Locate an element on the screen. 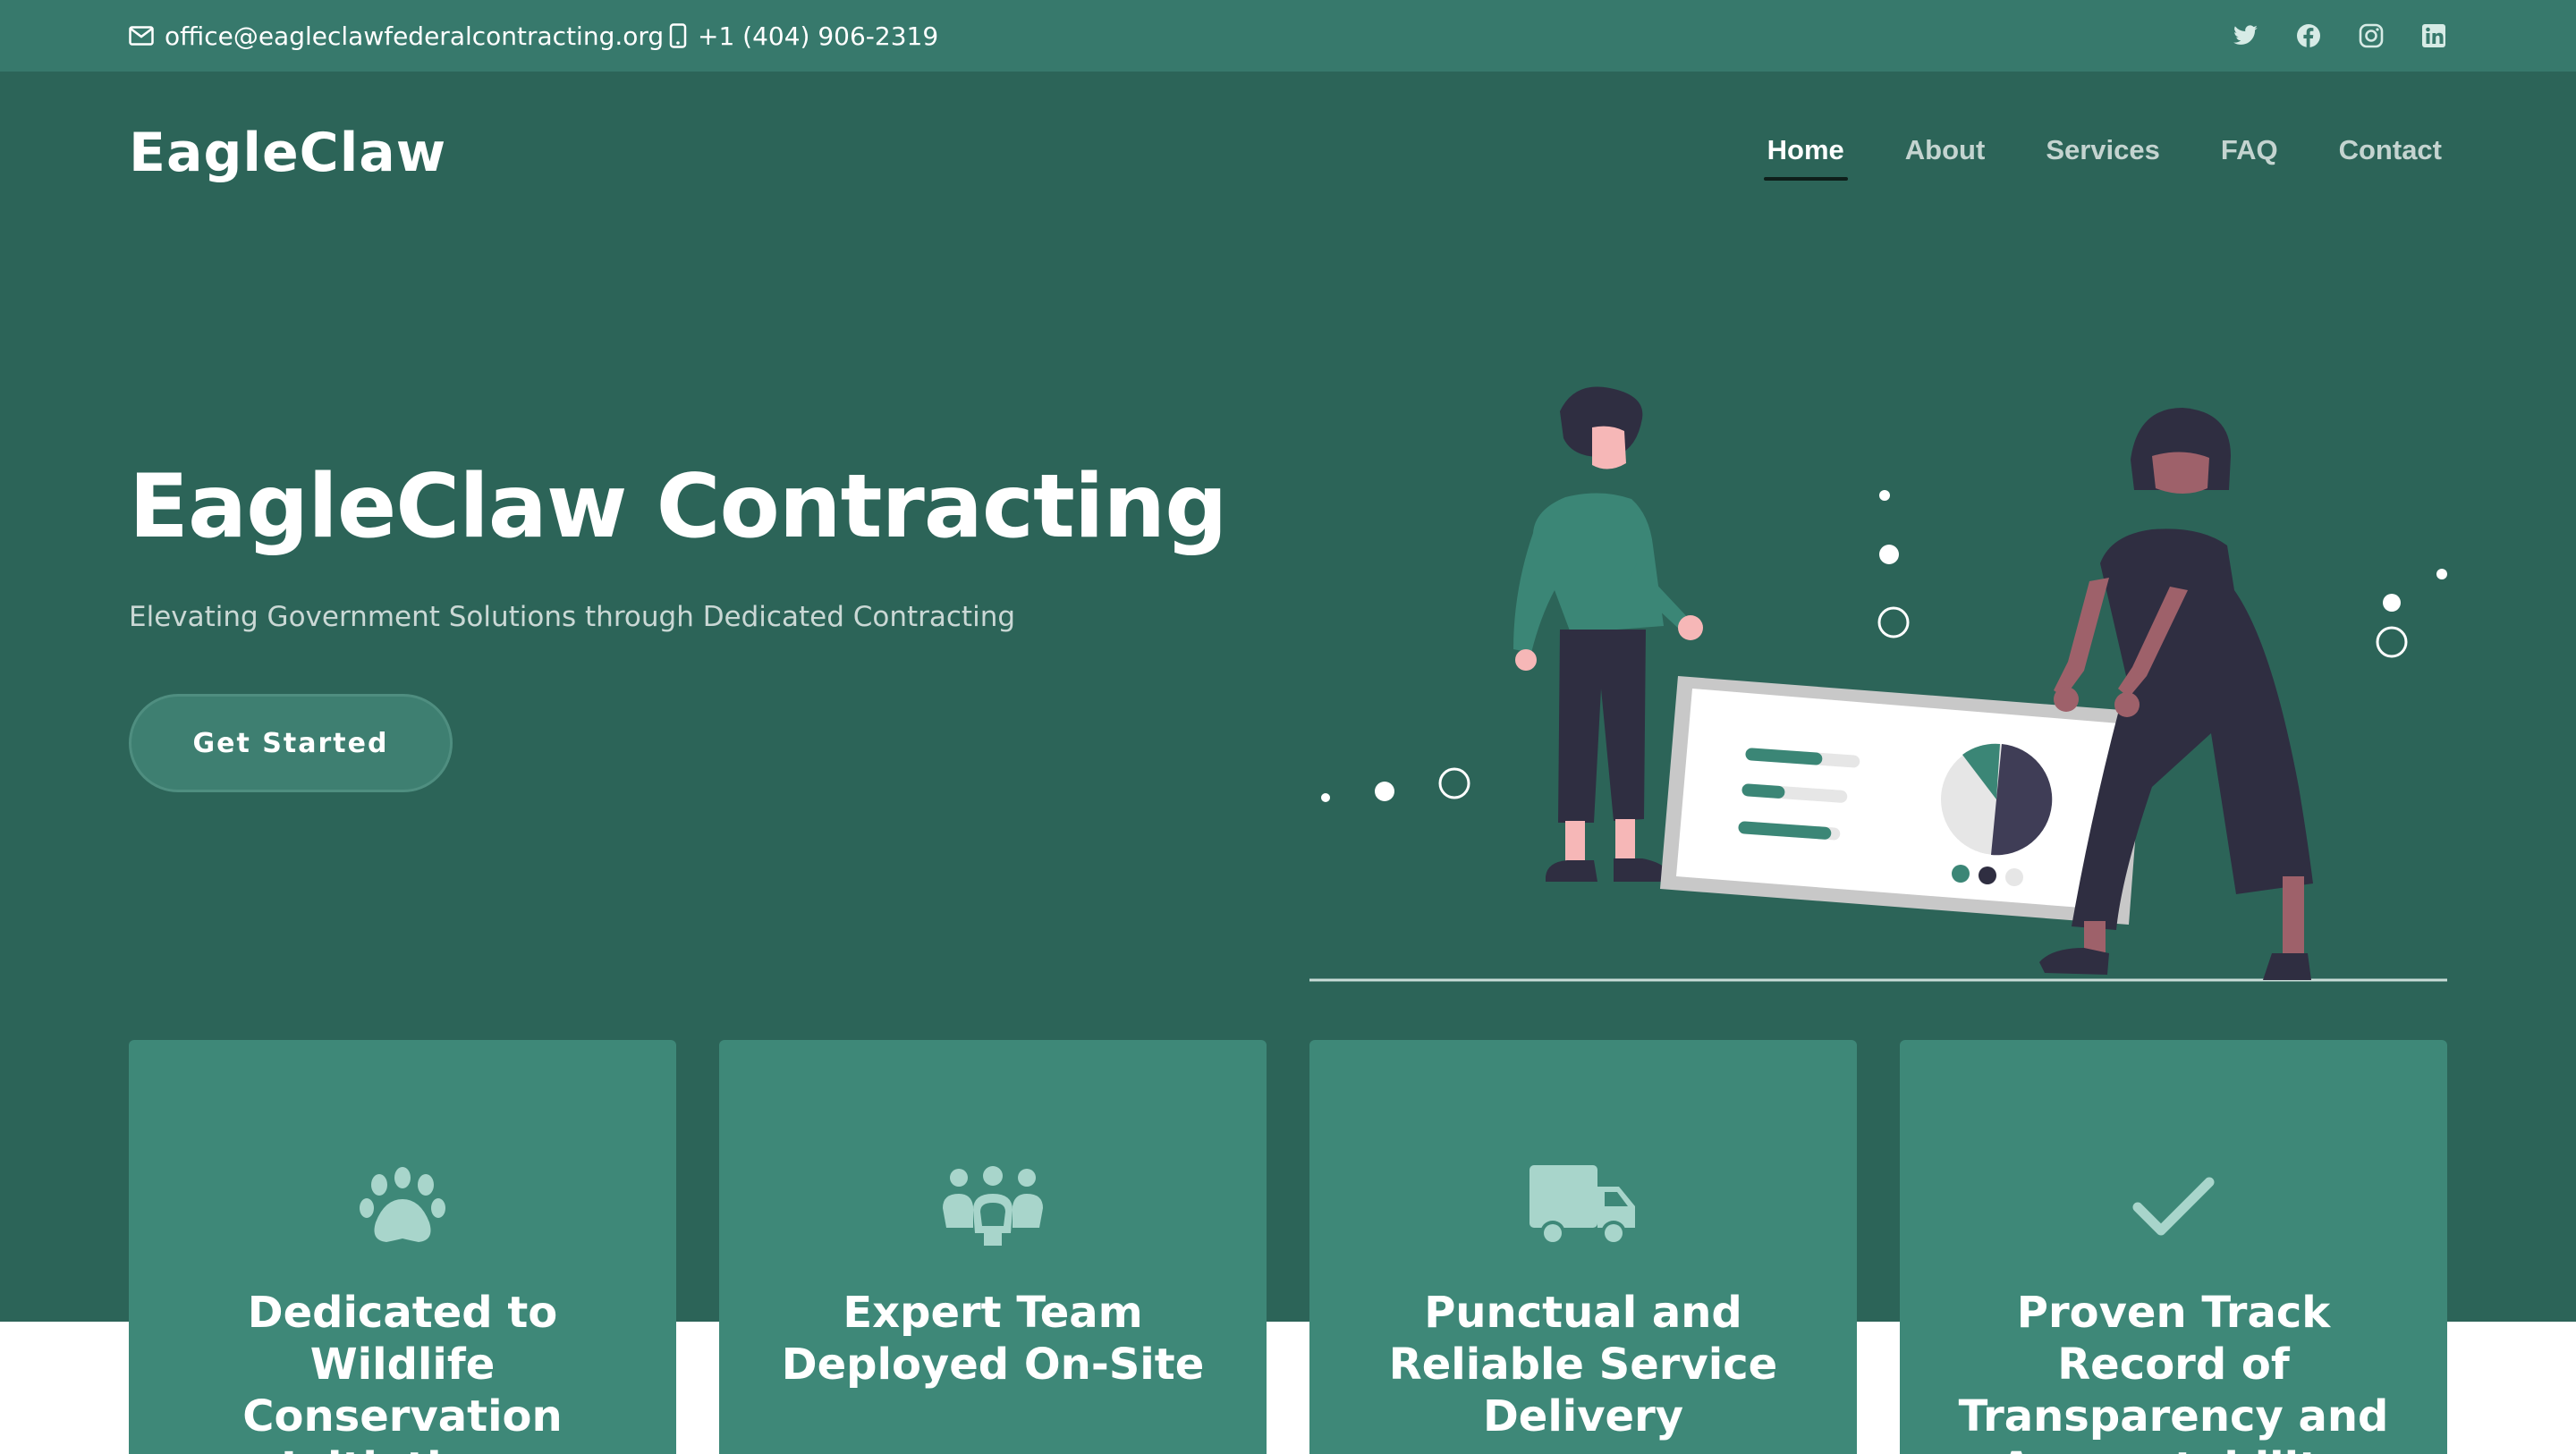 The height and width of the screenshot is (1454, 2576). instagram-icon is located at coordinates (2371, 35).